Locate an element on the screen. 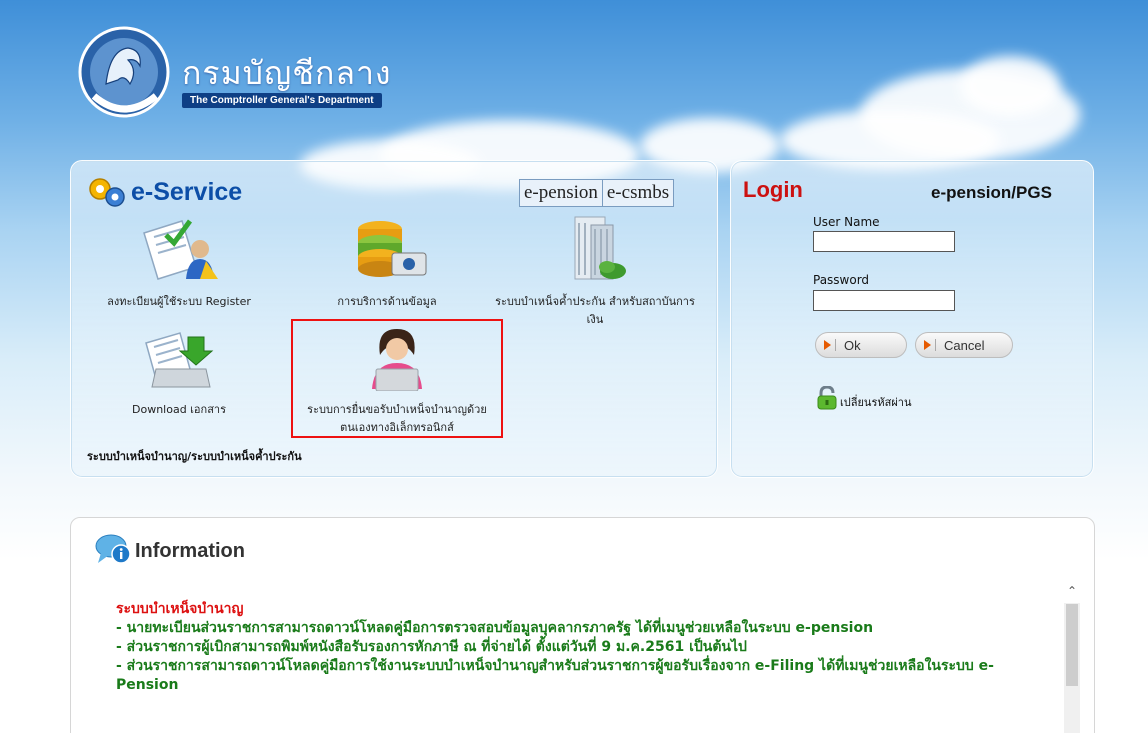  service-data: การบริการด้านข้อมูล is located at coordinates (387, 263).